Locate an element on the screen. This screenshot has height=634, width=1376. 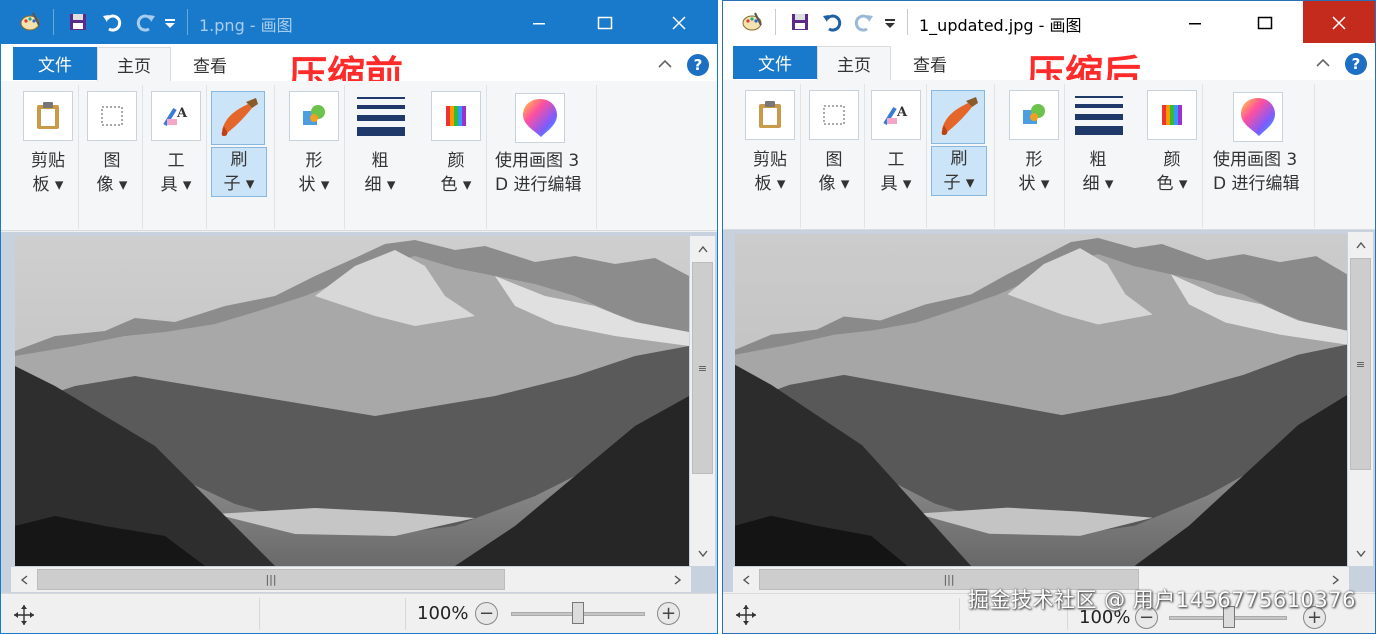
group-size: 粗细 ▾ is located at coordinates (382, 157).